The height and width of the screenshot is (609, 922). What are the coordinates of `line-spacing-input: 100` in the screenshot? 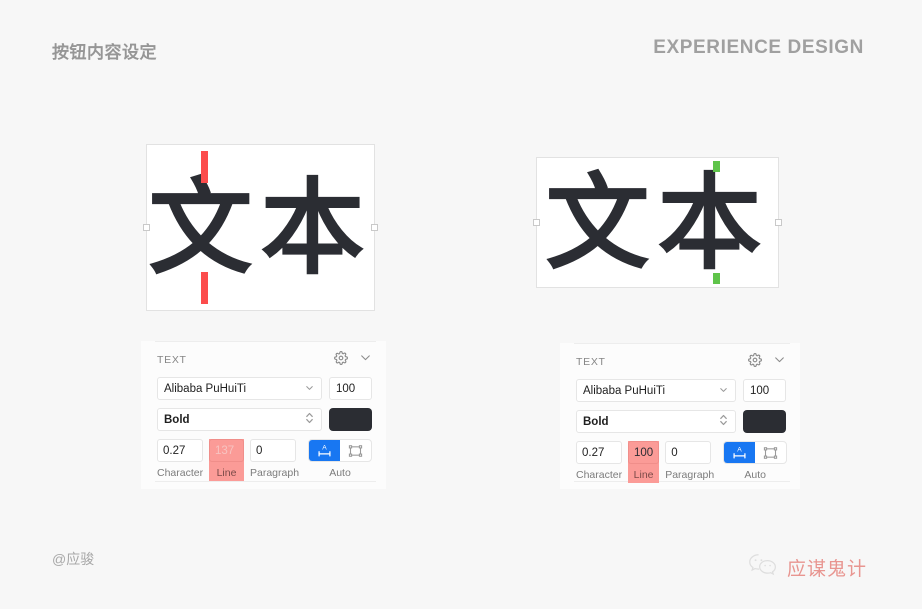 It's located at (644, 452).